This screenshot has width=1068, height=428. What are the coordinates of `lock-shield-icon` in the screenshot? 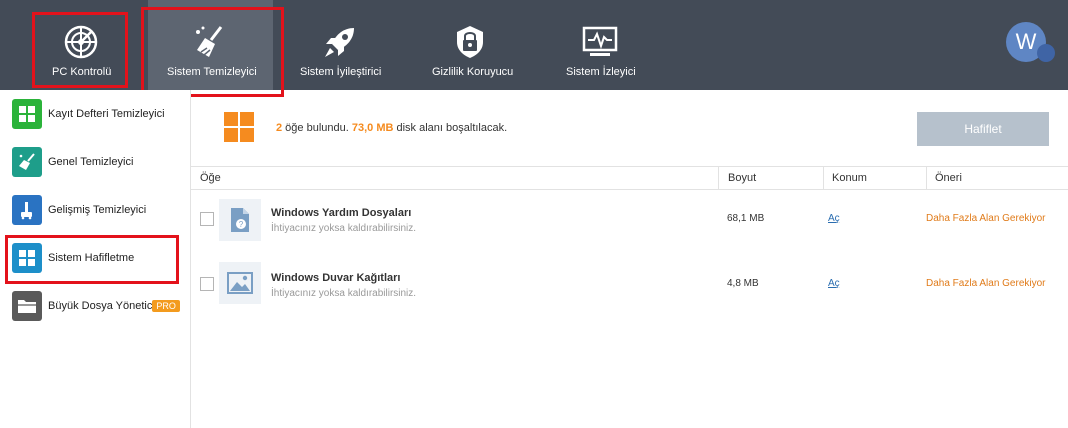 It's located at (470, 43).